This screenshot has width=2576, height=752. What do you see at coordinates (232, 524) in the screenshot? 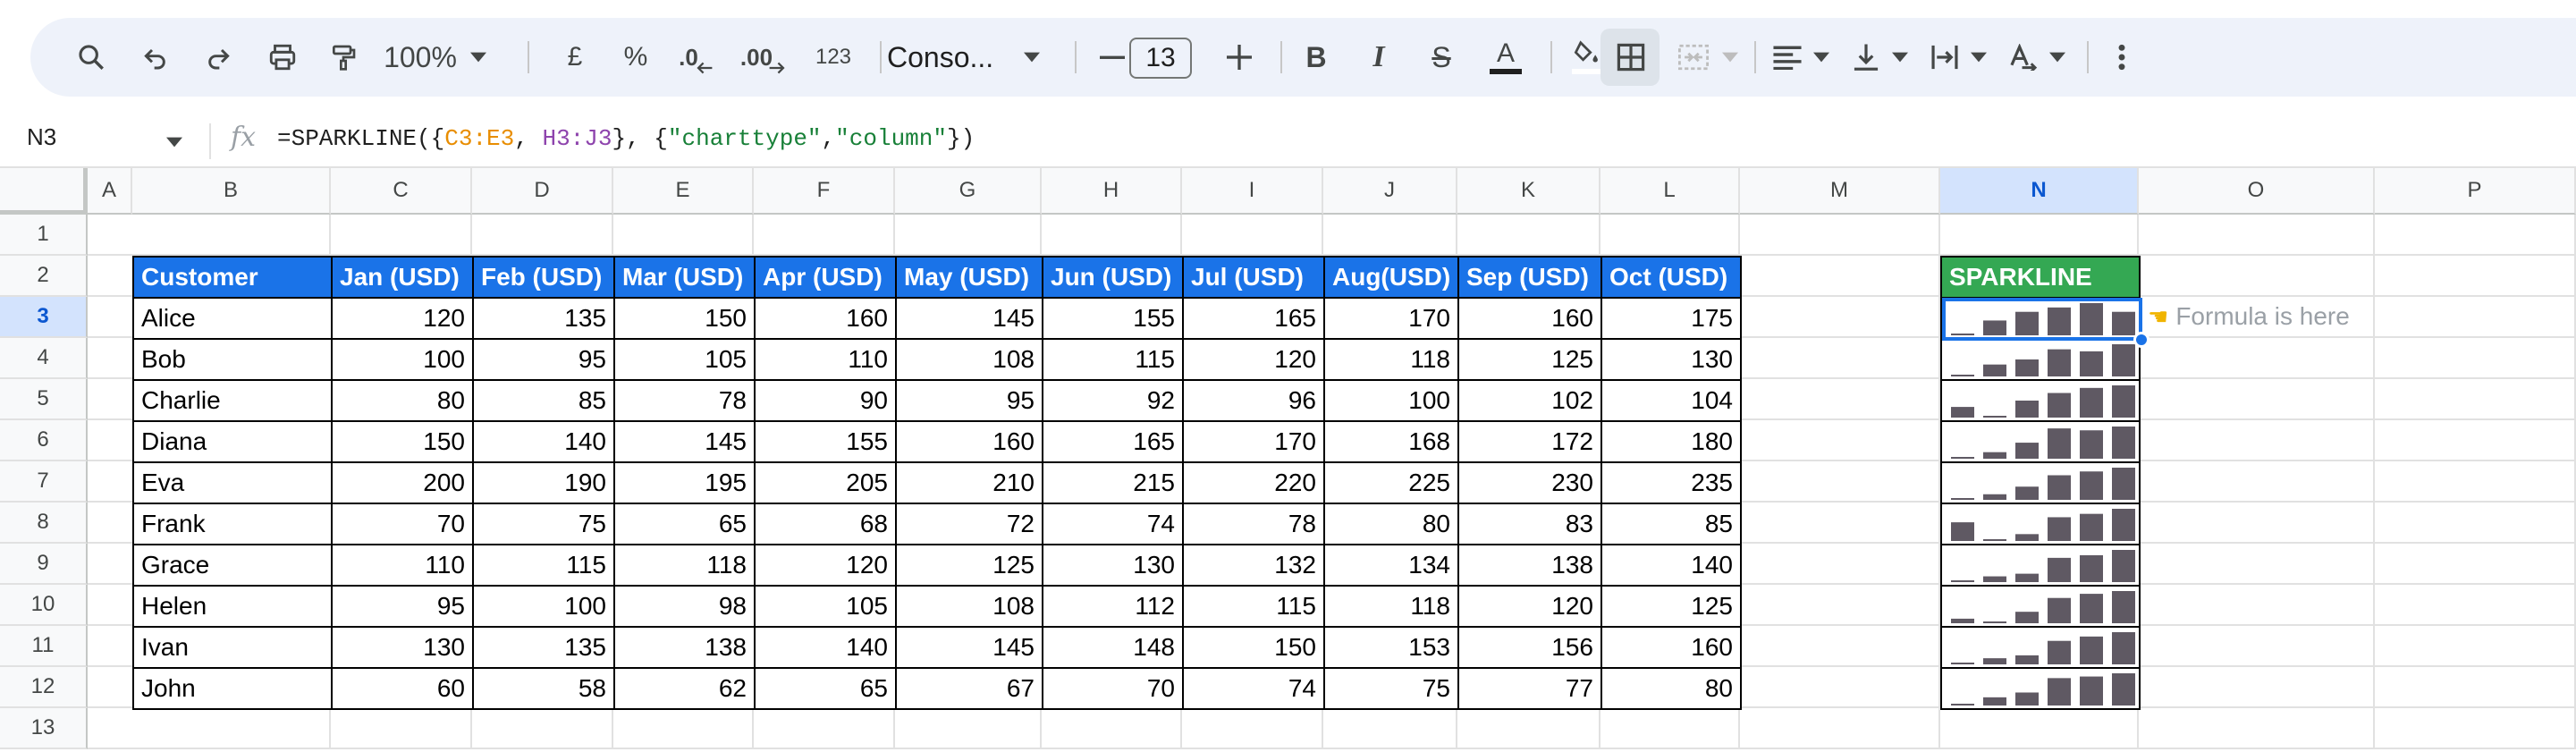
I see `customer-name-cell: Frank` at bounding box center [232, 524].